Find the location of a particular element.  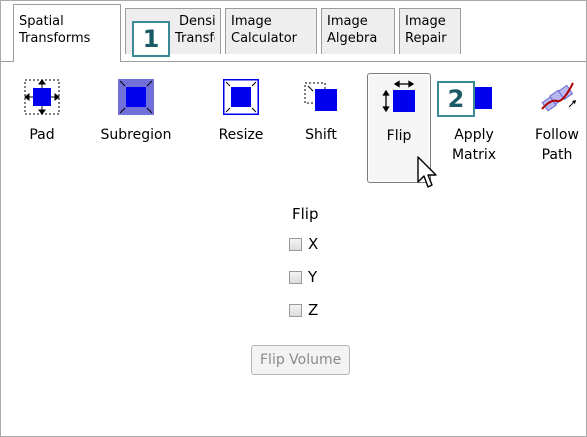

tab-label-line2: Repair is located at coordinates (426, 38).